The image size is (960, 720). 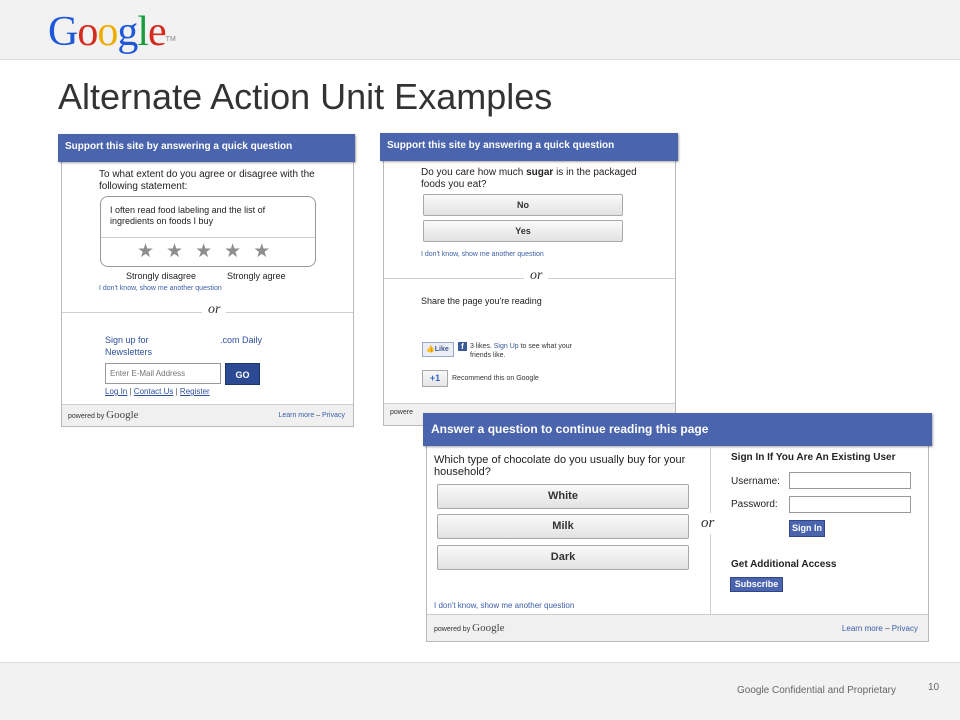 I want to click on go-button: GO, so click(x=242, y=374).